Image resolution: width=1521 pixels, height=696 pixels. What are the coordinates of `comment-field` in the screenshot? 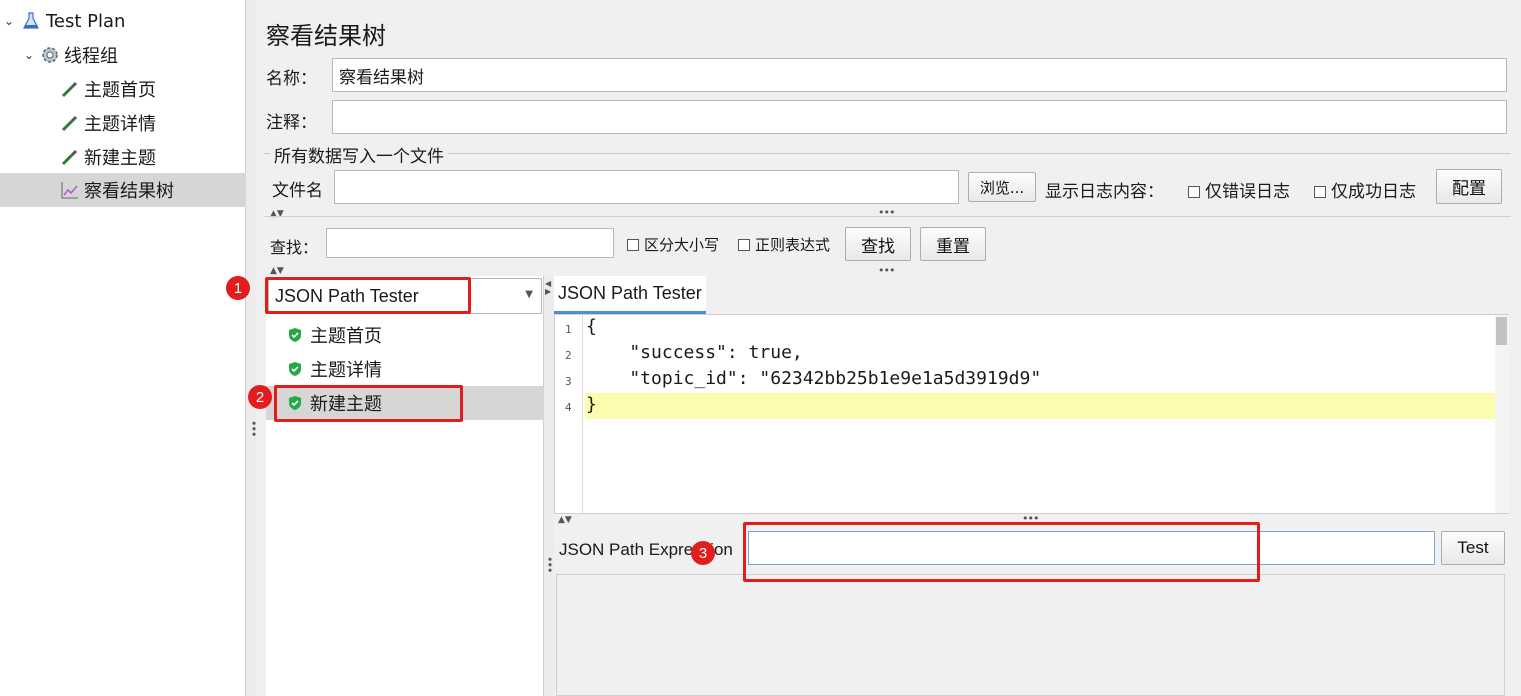 It's located at (919, 117).